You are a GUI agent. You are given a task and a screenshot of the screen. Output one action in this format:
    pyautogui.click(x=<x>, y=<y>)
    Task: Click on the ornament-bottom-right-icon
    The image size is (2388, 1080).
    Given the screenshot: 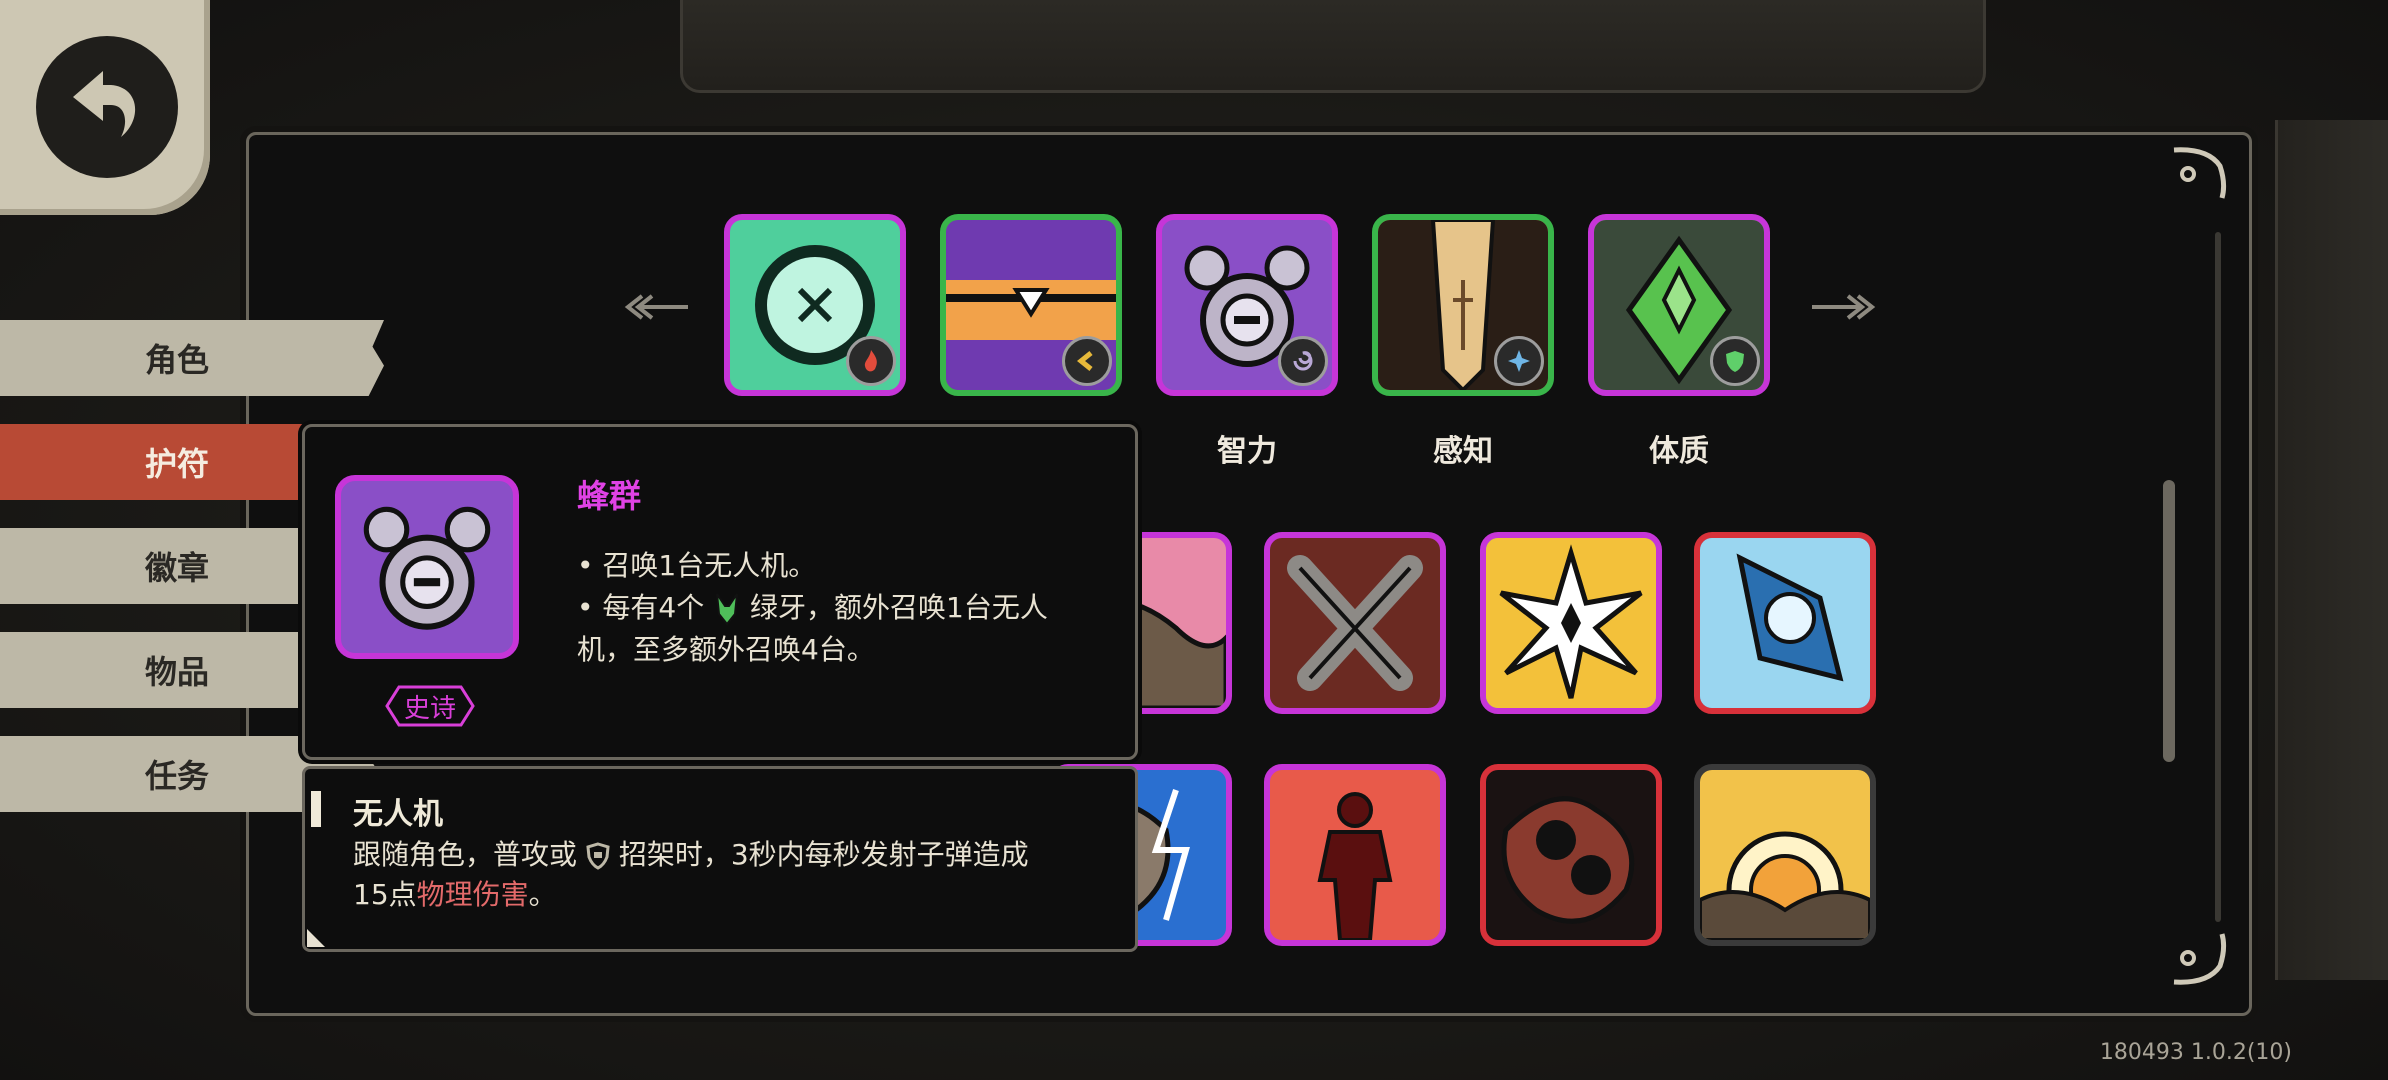 What is the action you would take?
    pyautogui.click(x=2200, y=959)
    